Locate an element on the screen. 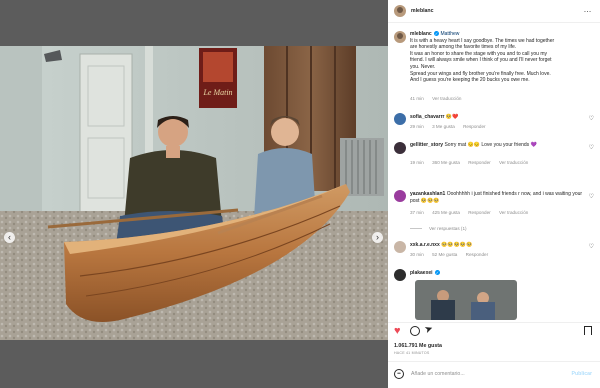 This screenshot has height=388, width=600. comment-icon is located at coordinates (415, 331).